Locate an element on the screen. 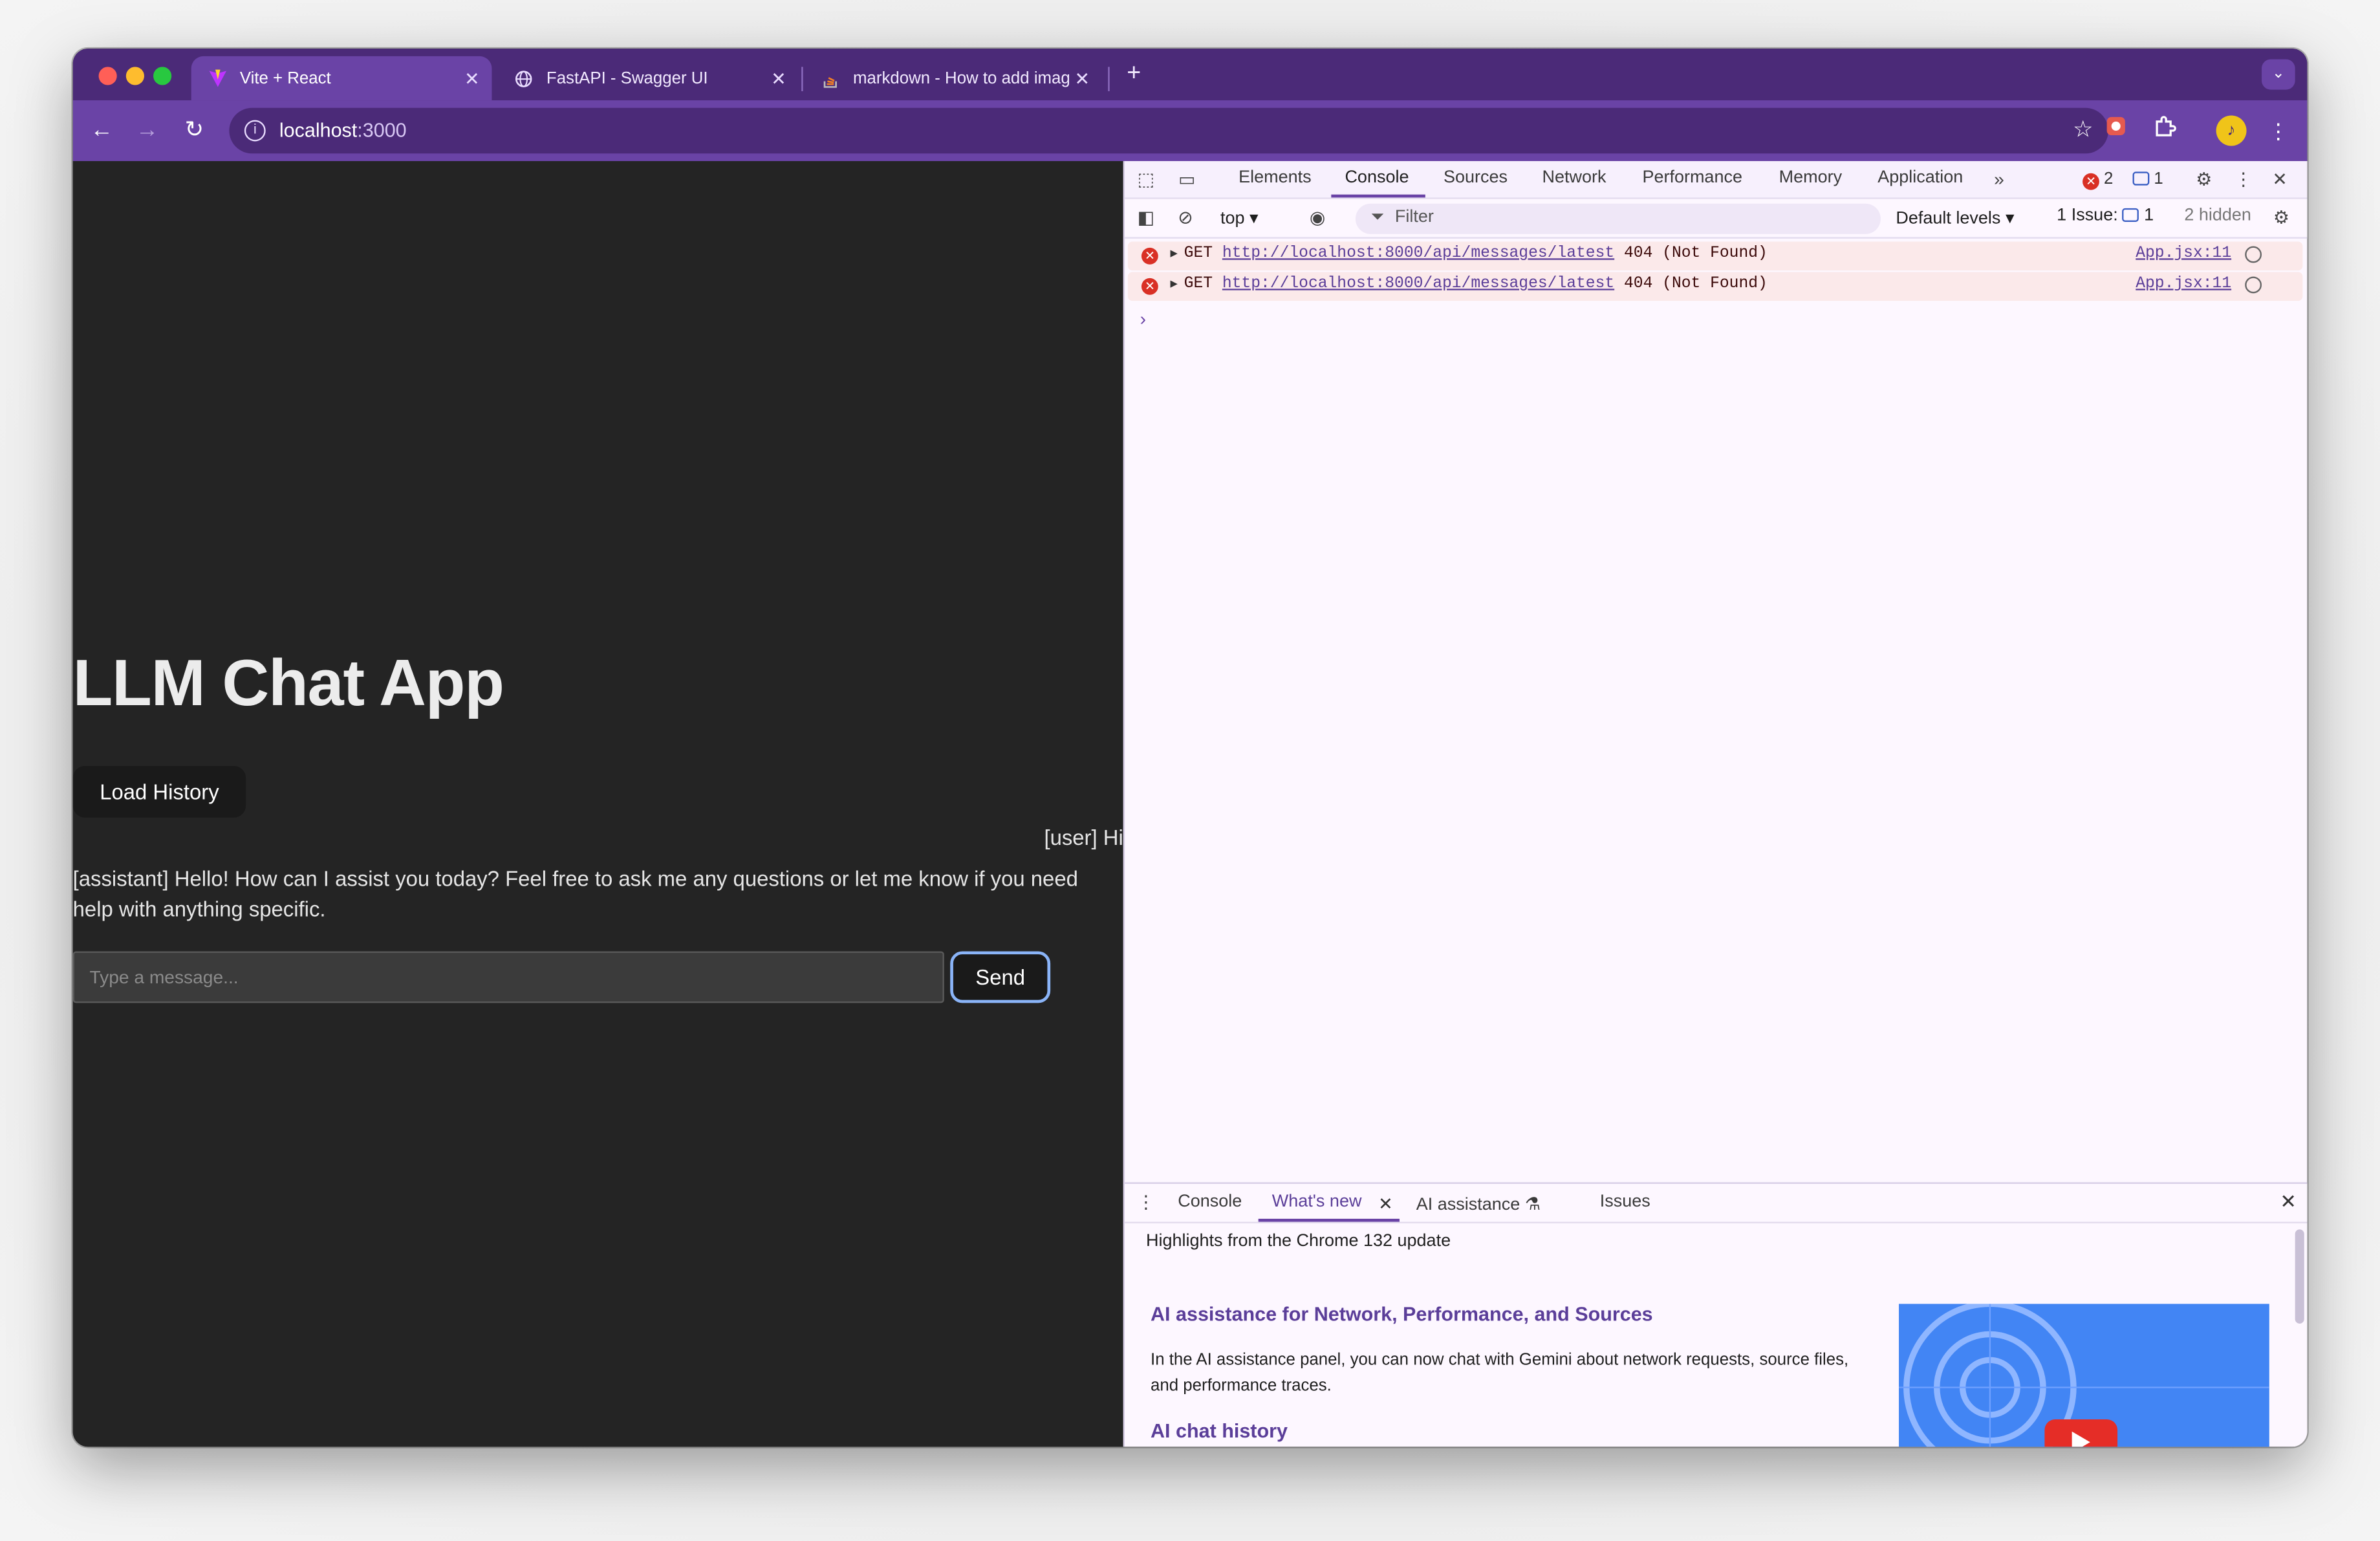 This screenshot has width=2380, height=1541. url-text: localhost:3000 is located at coordinates (343, 129).